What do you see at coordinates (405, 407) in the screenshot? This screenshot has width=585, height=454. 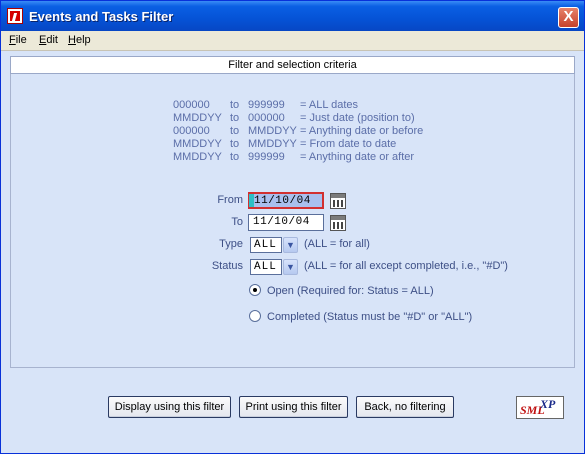 I see `back-no-filter-button: Back, no filtering` at bounding box center [405, 407].